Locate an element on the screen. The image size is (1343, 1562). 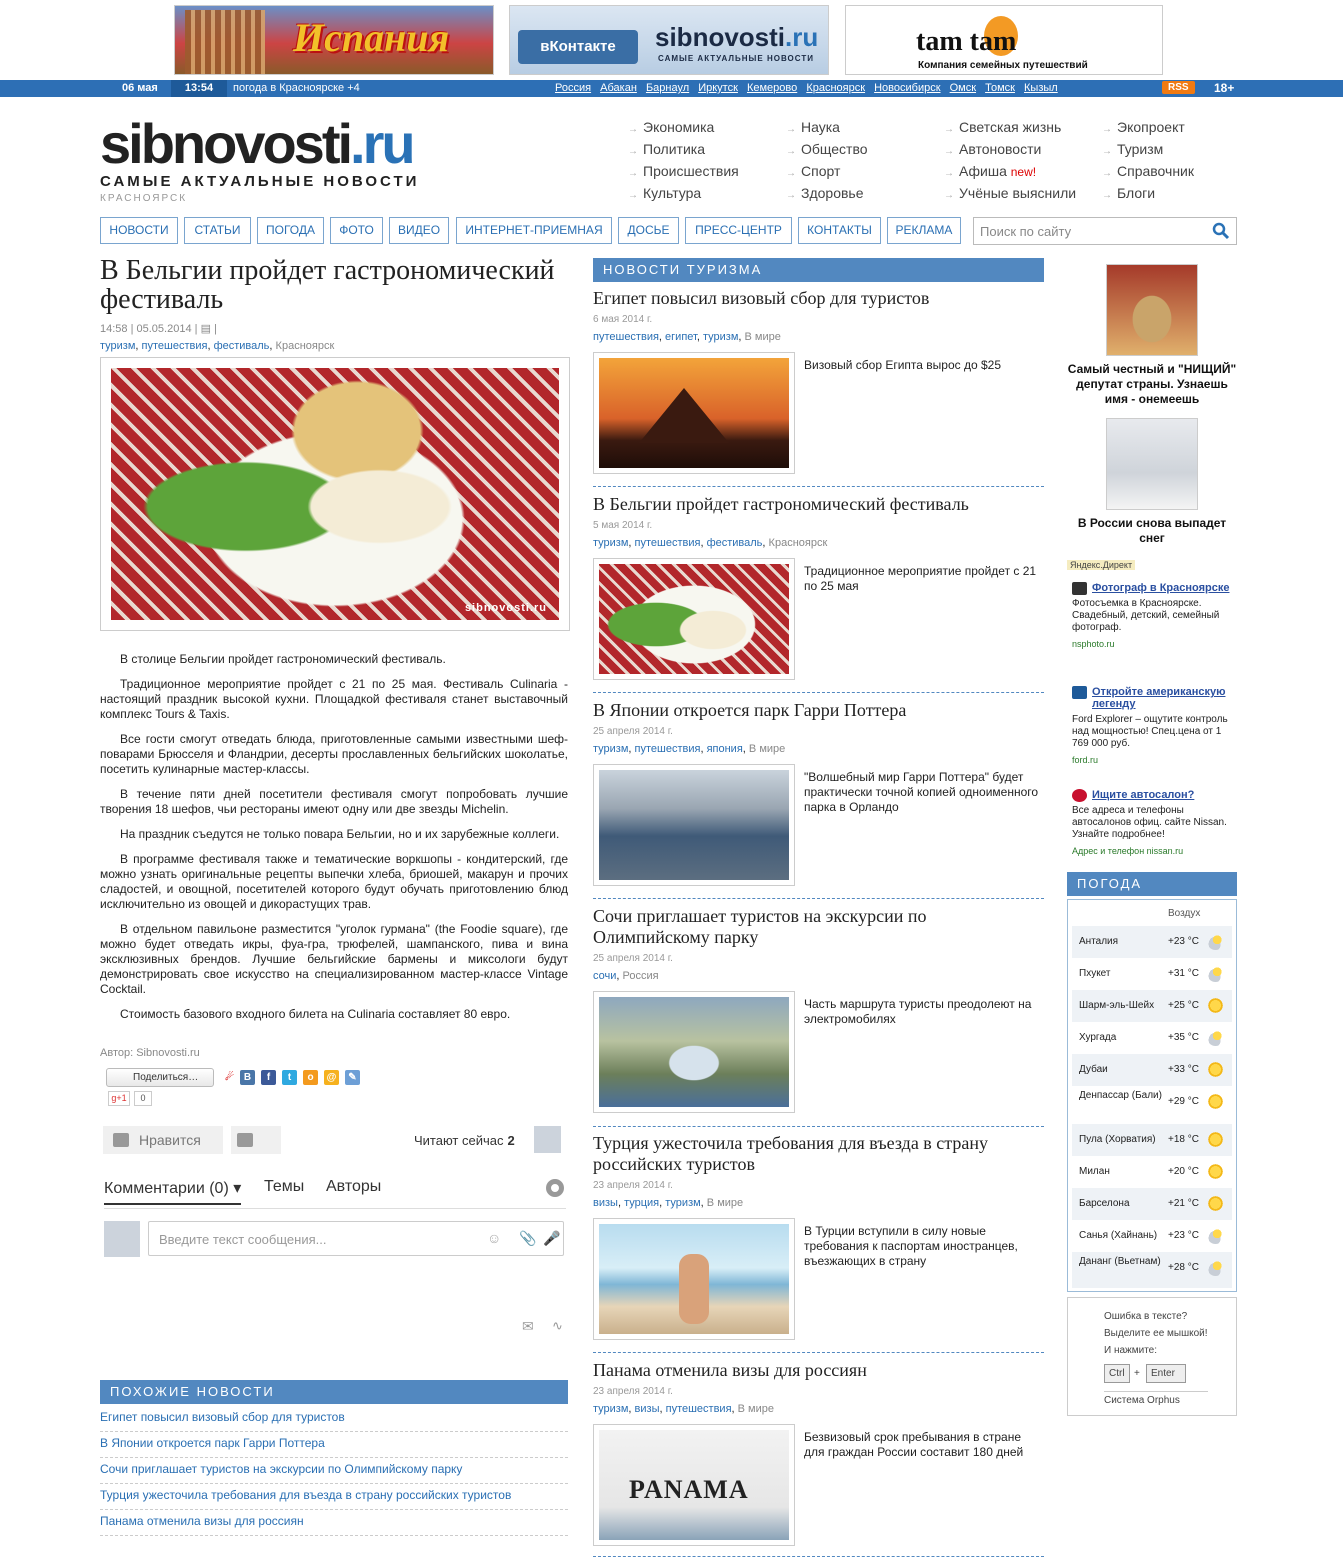
category-link: Экономика is located at coordinates (683, 127).